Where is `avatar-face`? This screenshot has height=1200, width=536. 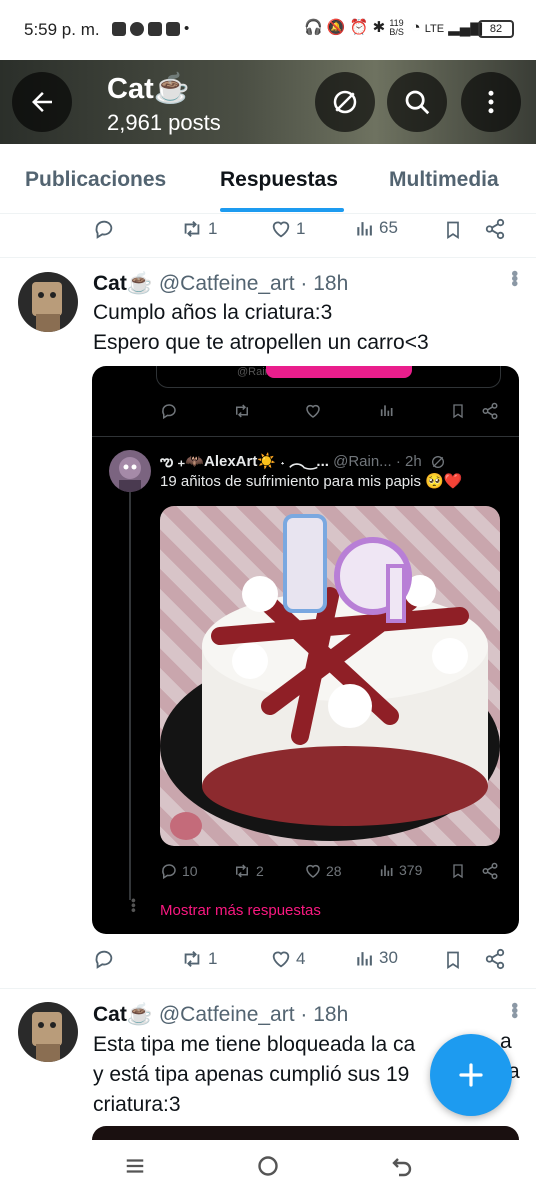 avatar-face is located at coordinates (47, 1029).